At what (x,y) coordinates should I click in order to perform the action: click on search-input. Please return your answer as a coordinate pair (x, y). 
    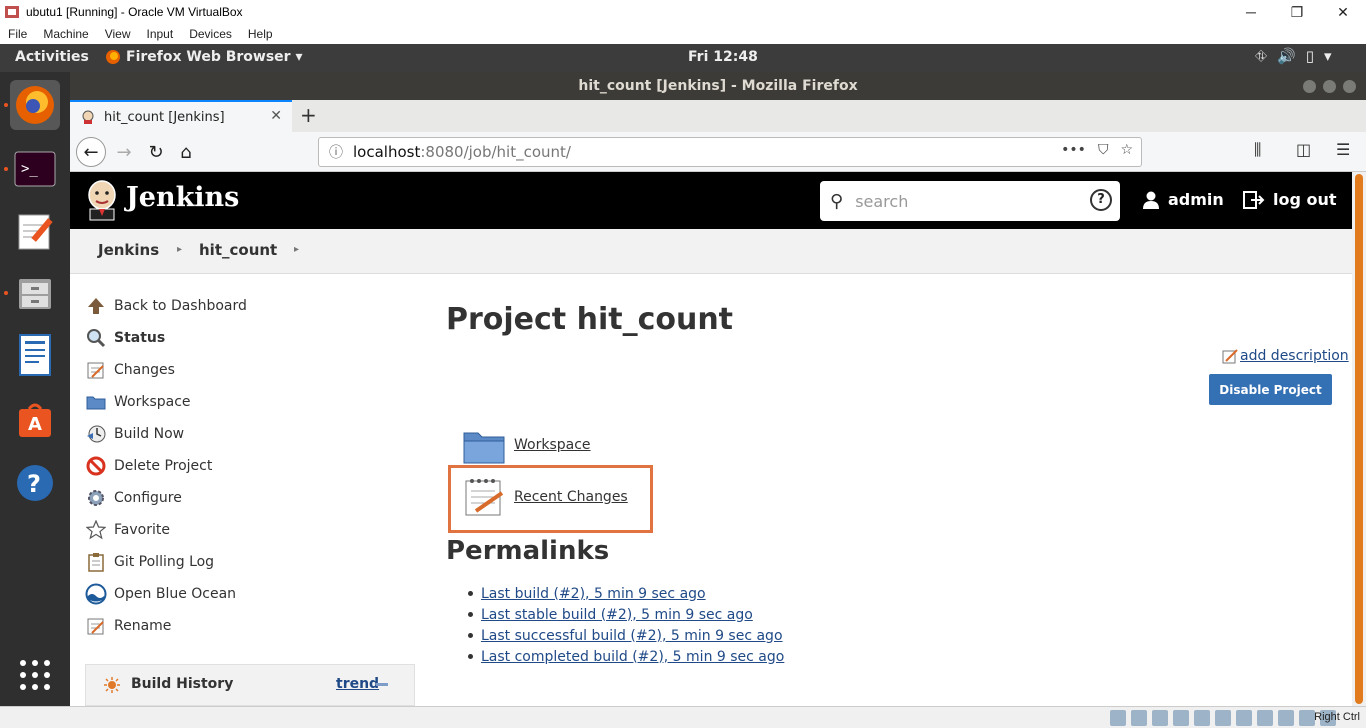
    Looking at the image, I should click on (955, 201).